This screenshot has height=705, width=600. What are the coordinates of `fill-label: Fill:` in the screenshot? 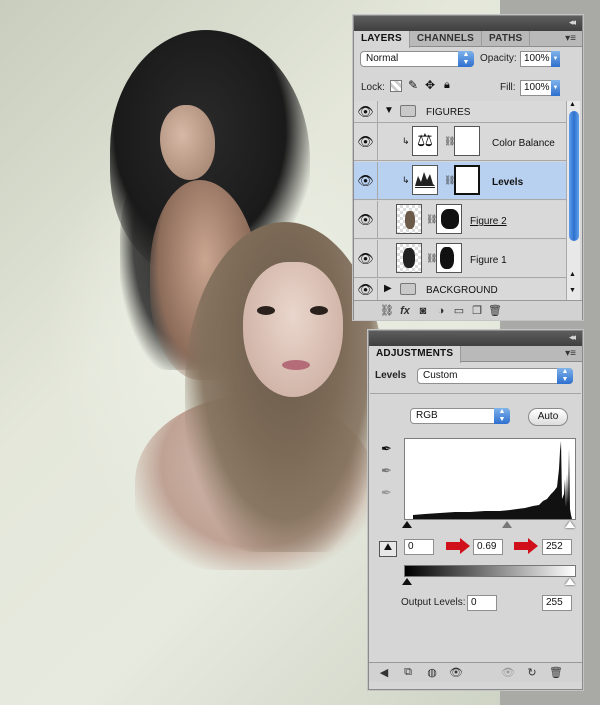 It's located at (508, 87).